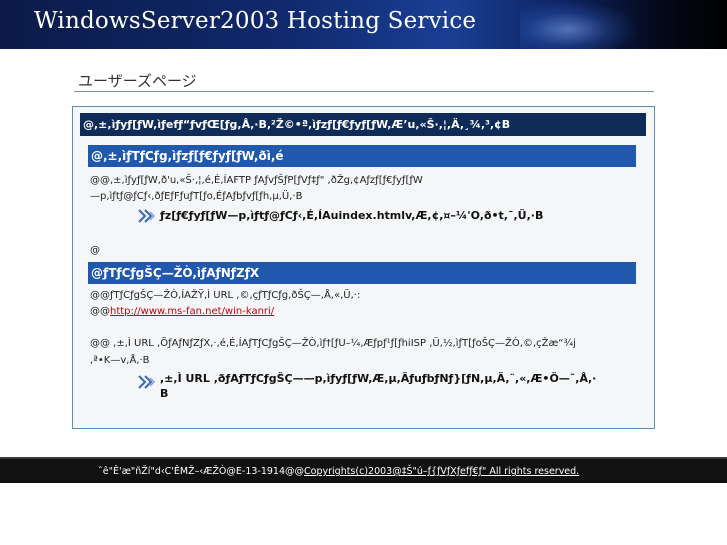 This screenshot has height=545, width=727. Describe the element at coordinates (255, 21) in the screenshot. I see `banner-title: WindowsServer2003 Hosting Service` at that location.